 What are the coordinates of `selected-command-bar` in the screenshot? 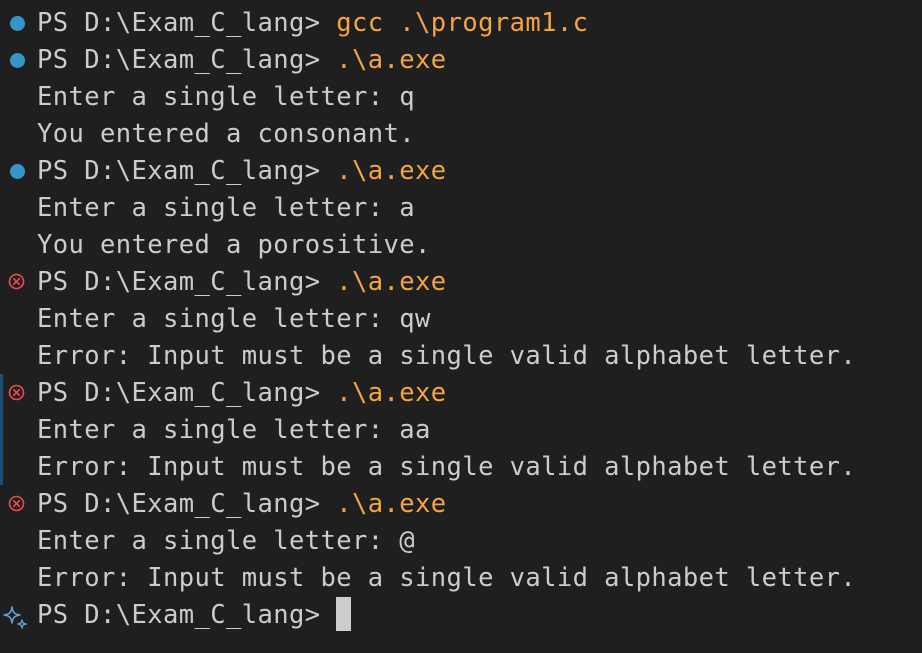 It's located at (1, 429).